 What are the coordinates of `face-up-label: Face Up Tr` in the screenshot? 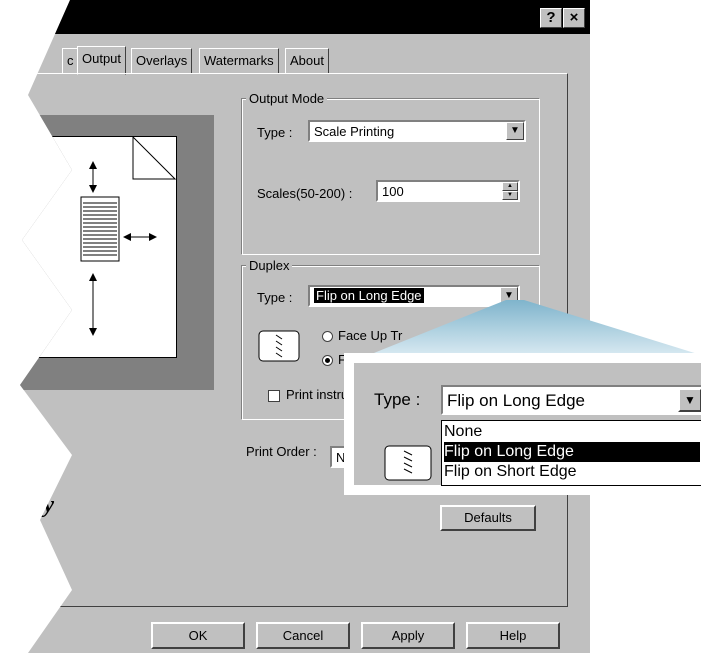 It's located at (370, 335).